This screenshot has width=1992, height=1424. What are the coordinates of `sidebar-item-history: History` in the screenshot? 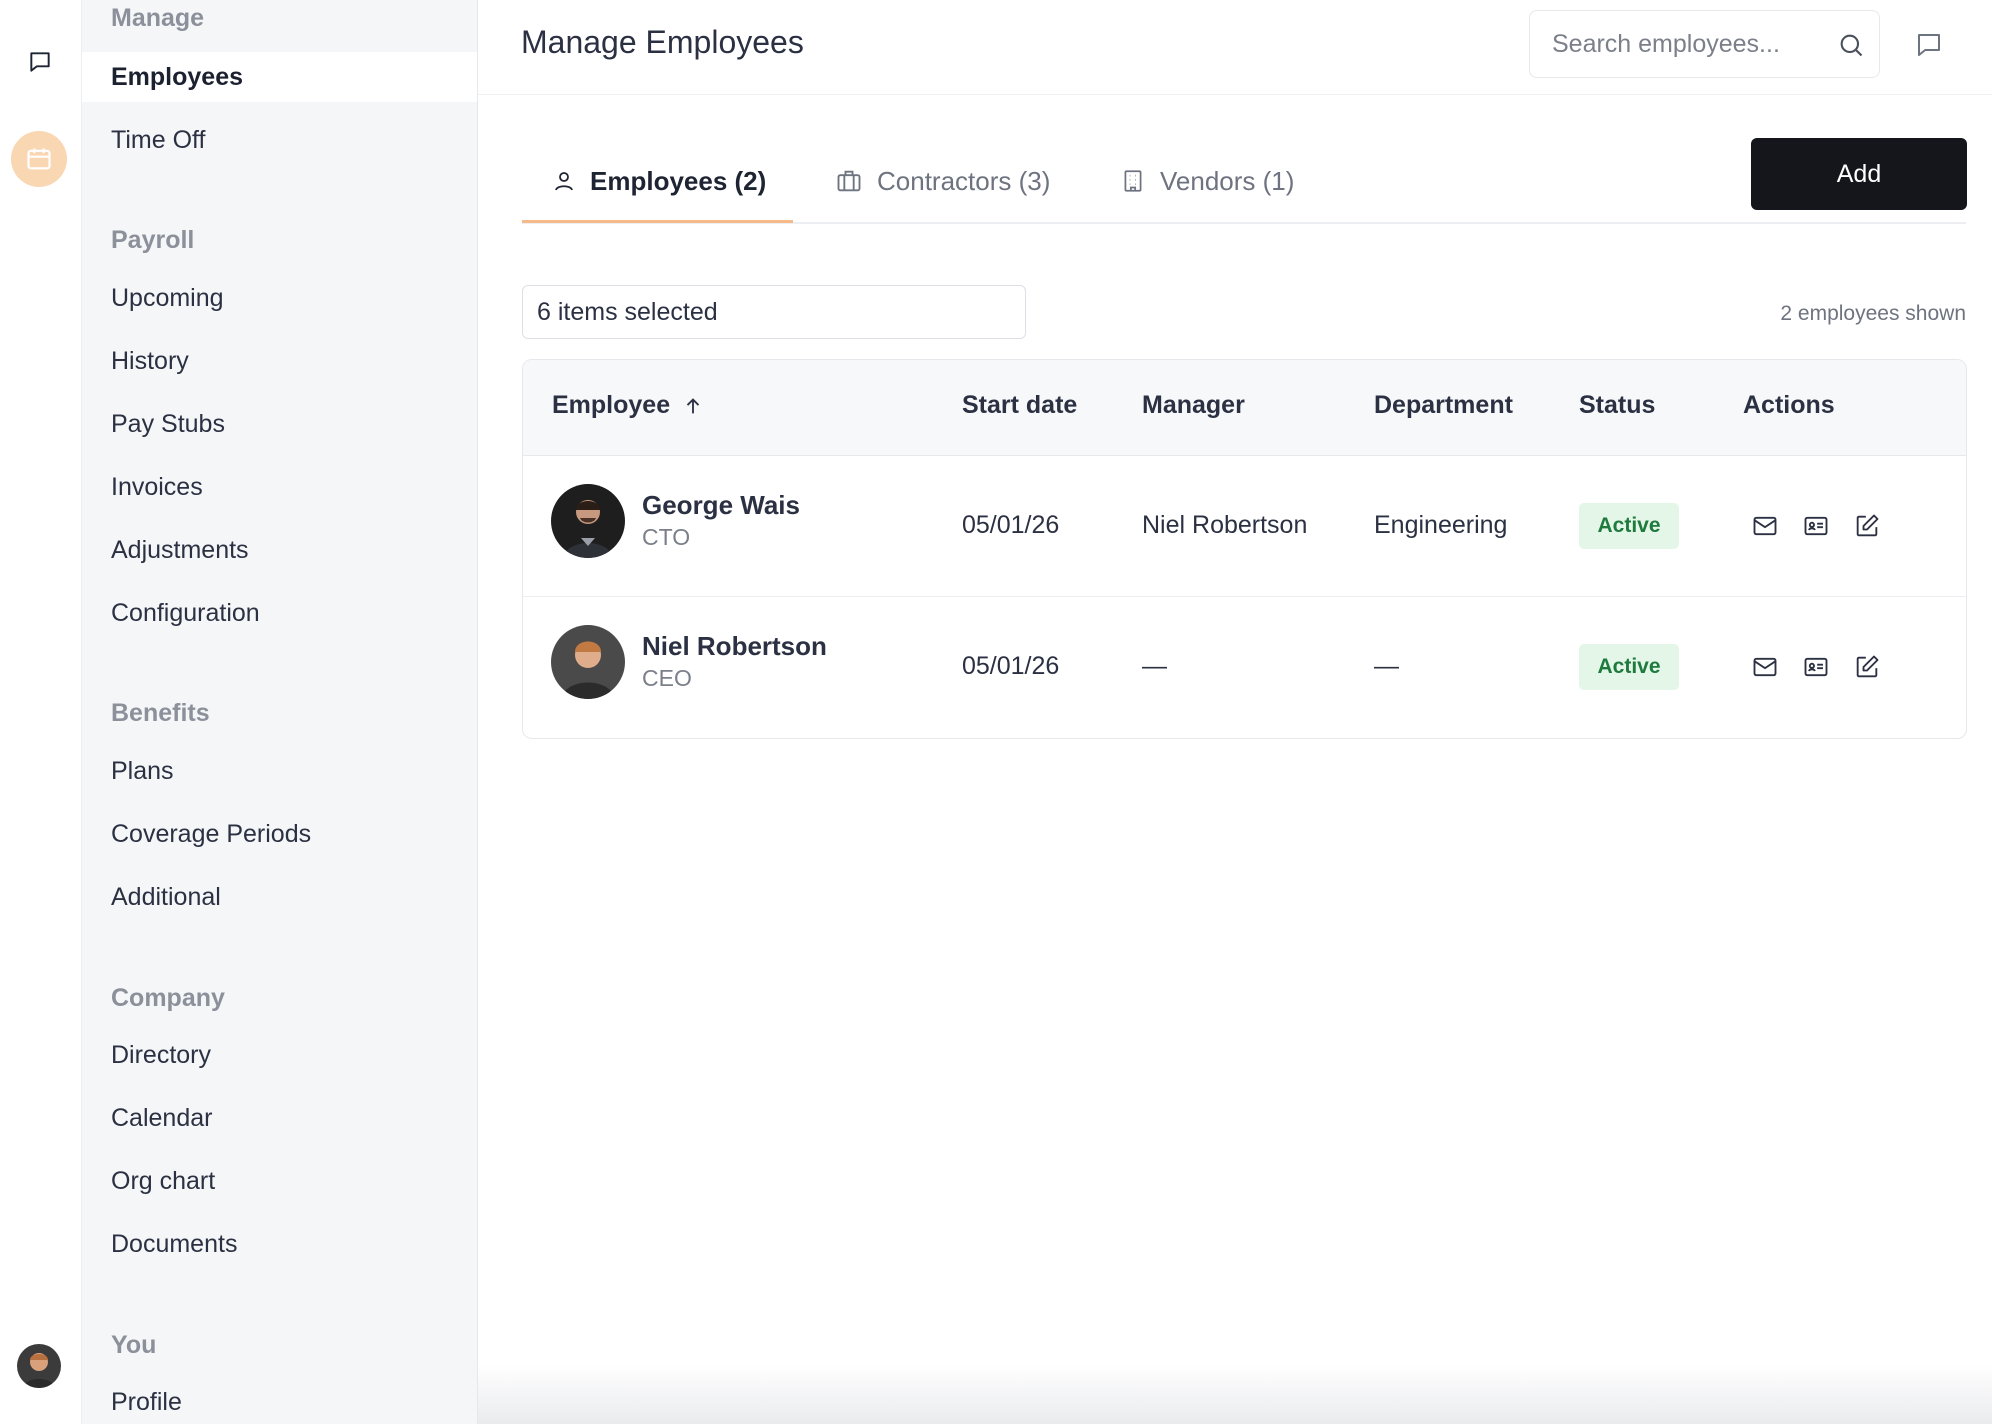 It's located at (279, 361).